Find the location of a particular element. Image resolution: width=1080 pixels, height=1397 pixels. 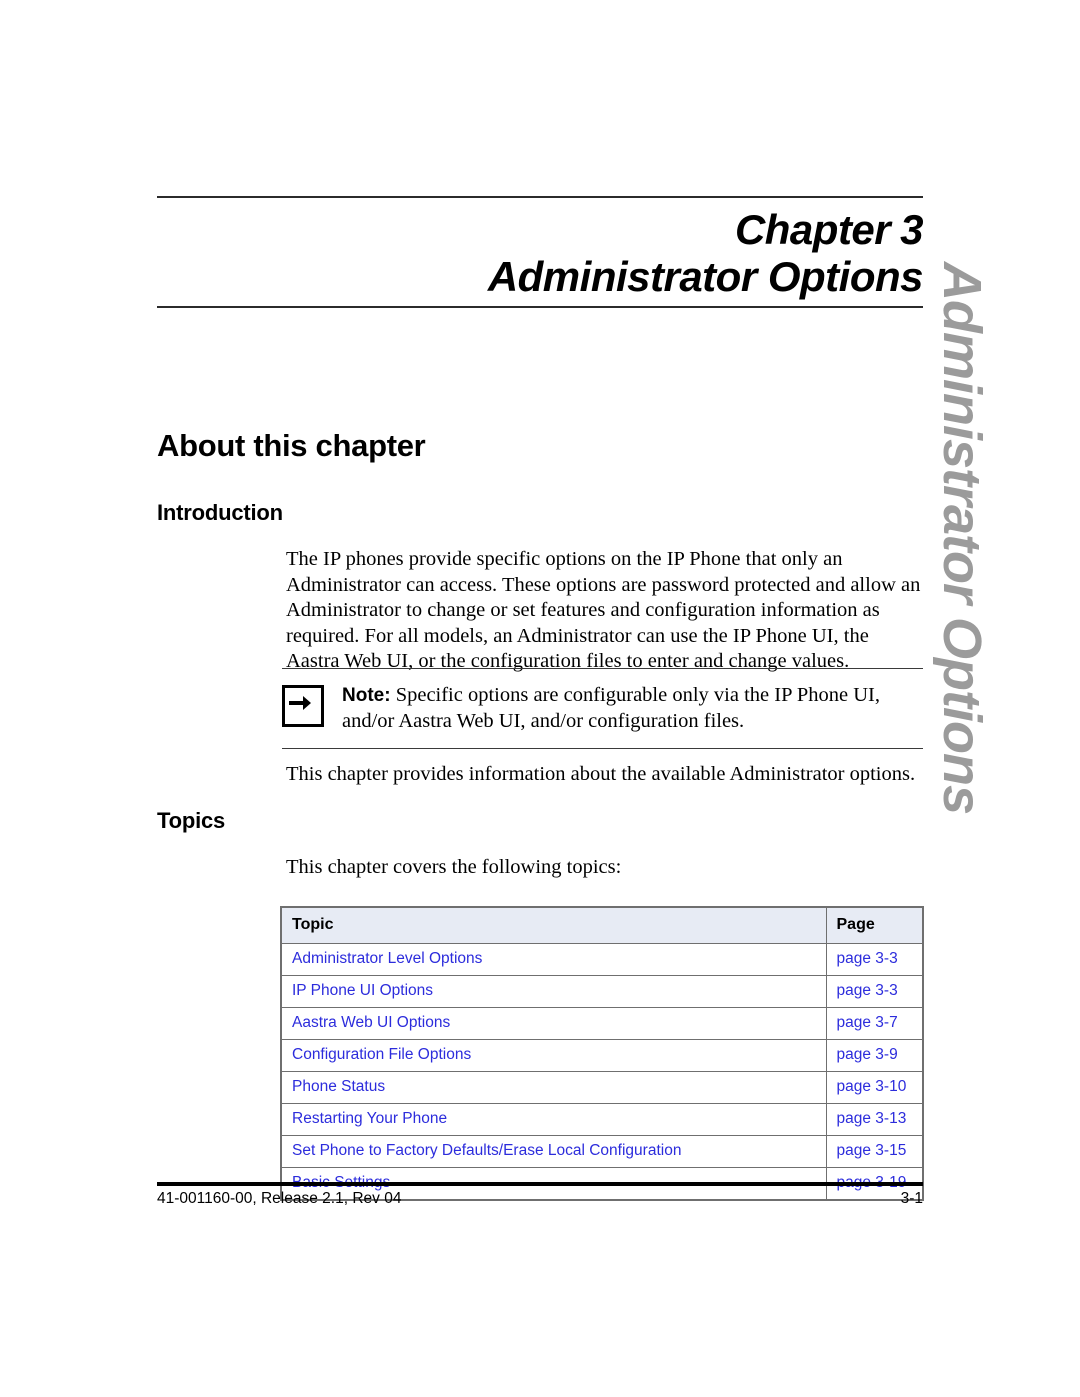

table-cell-topic: Restarting Your Phone is located at coordinates (553, 1119).